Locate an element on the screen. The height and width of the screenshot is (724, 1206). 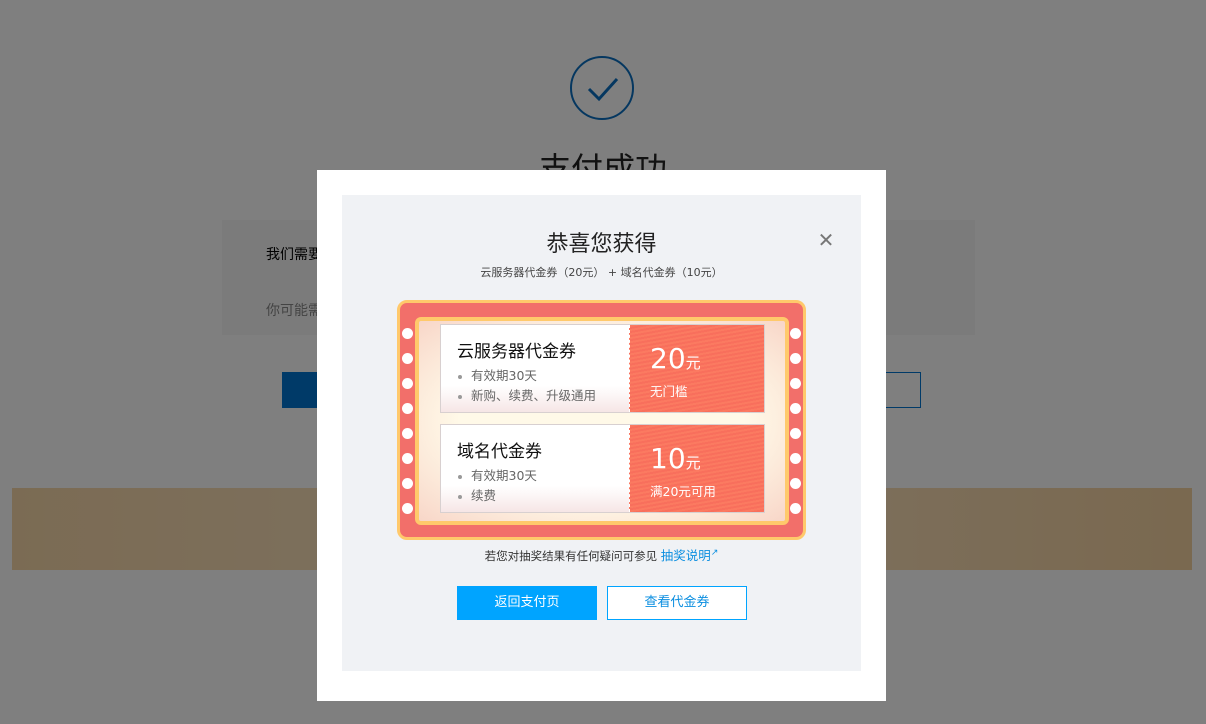
coupon-amount: 20 is located at coordinates (668, 358).